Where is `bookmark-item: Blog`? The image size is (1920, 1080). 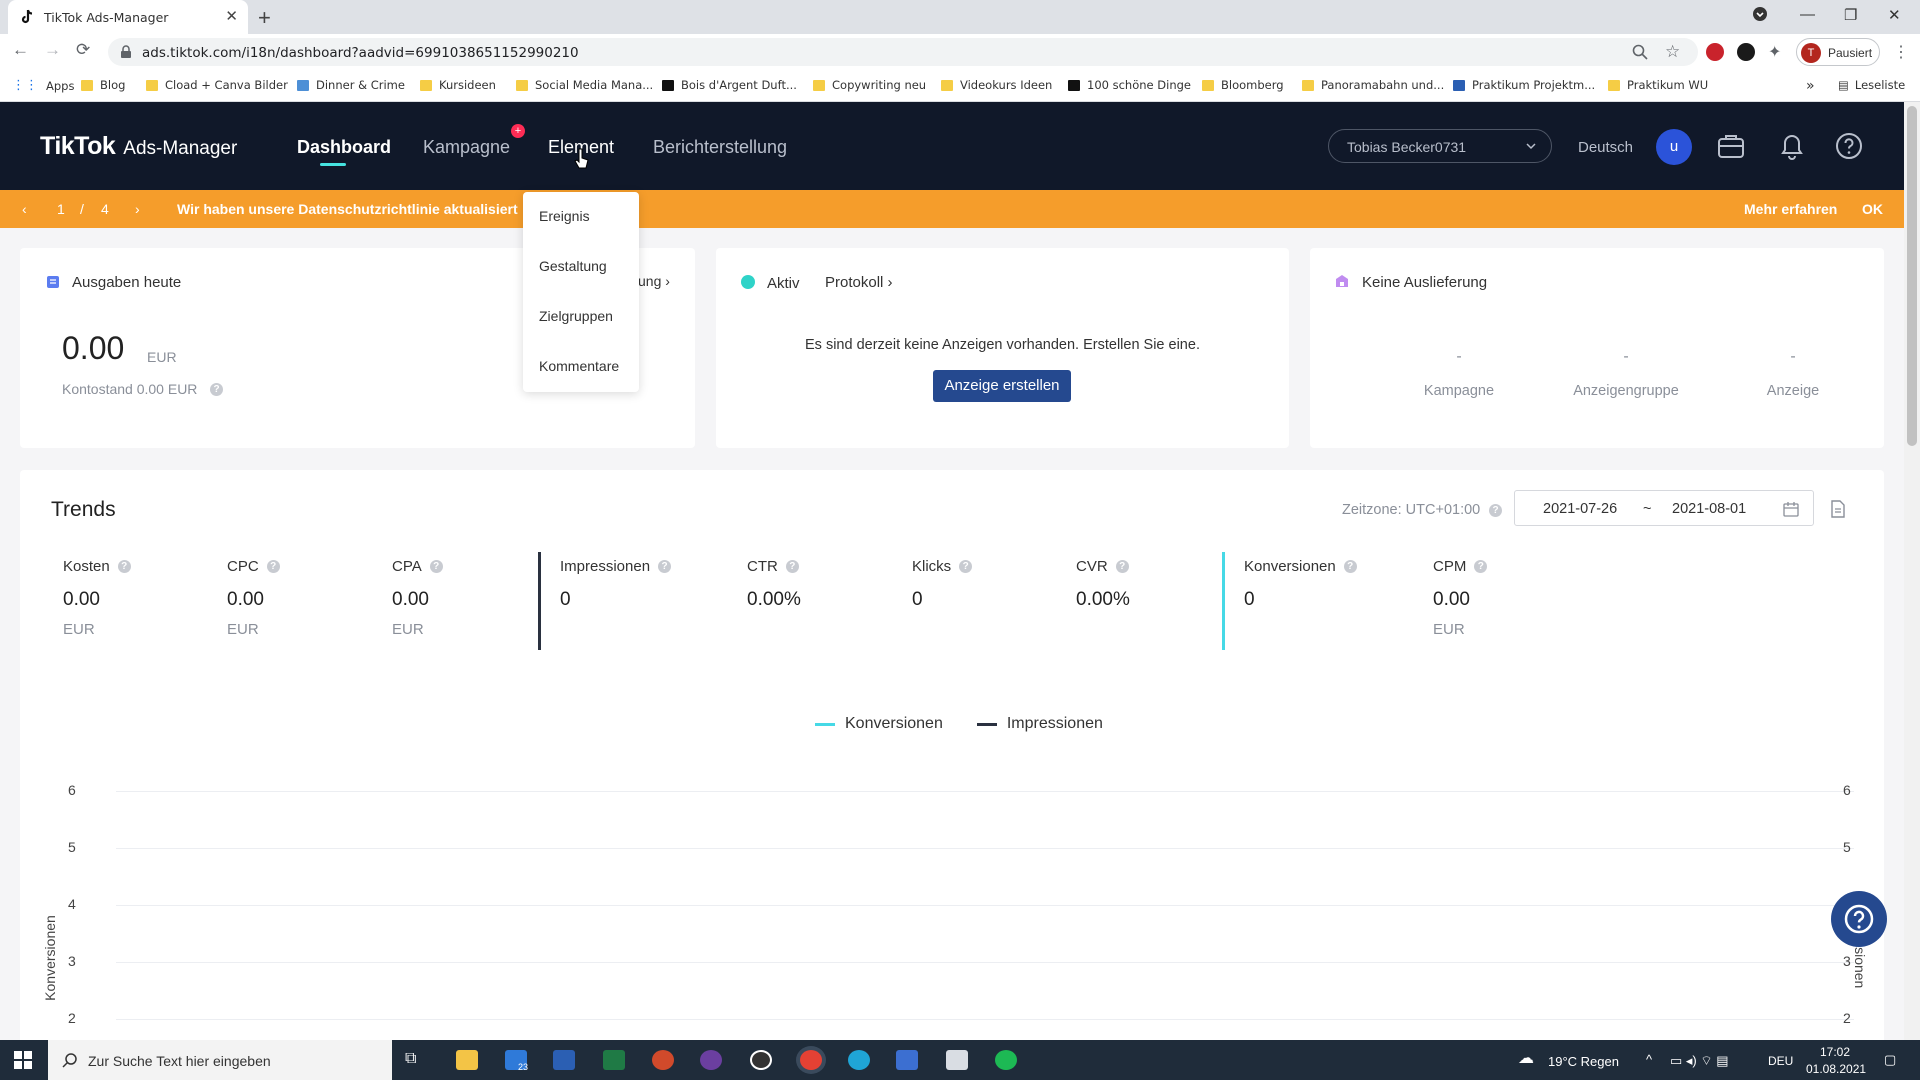
bookmark-item: Blog is located at coordinates (103, 85).